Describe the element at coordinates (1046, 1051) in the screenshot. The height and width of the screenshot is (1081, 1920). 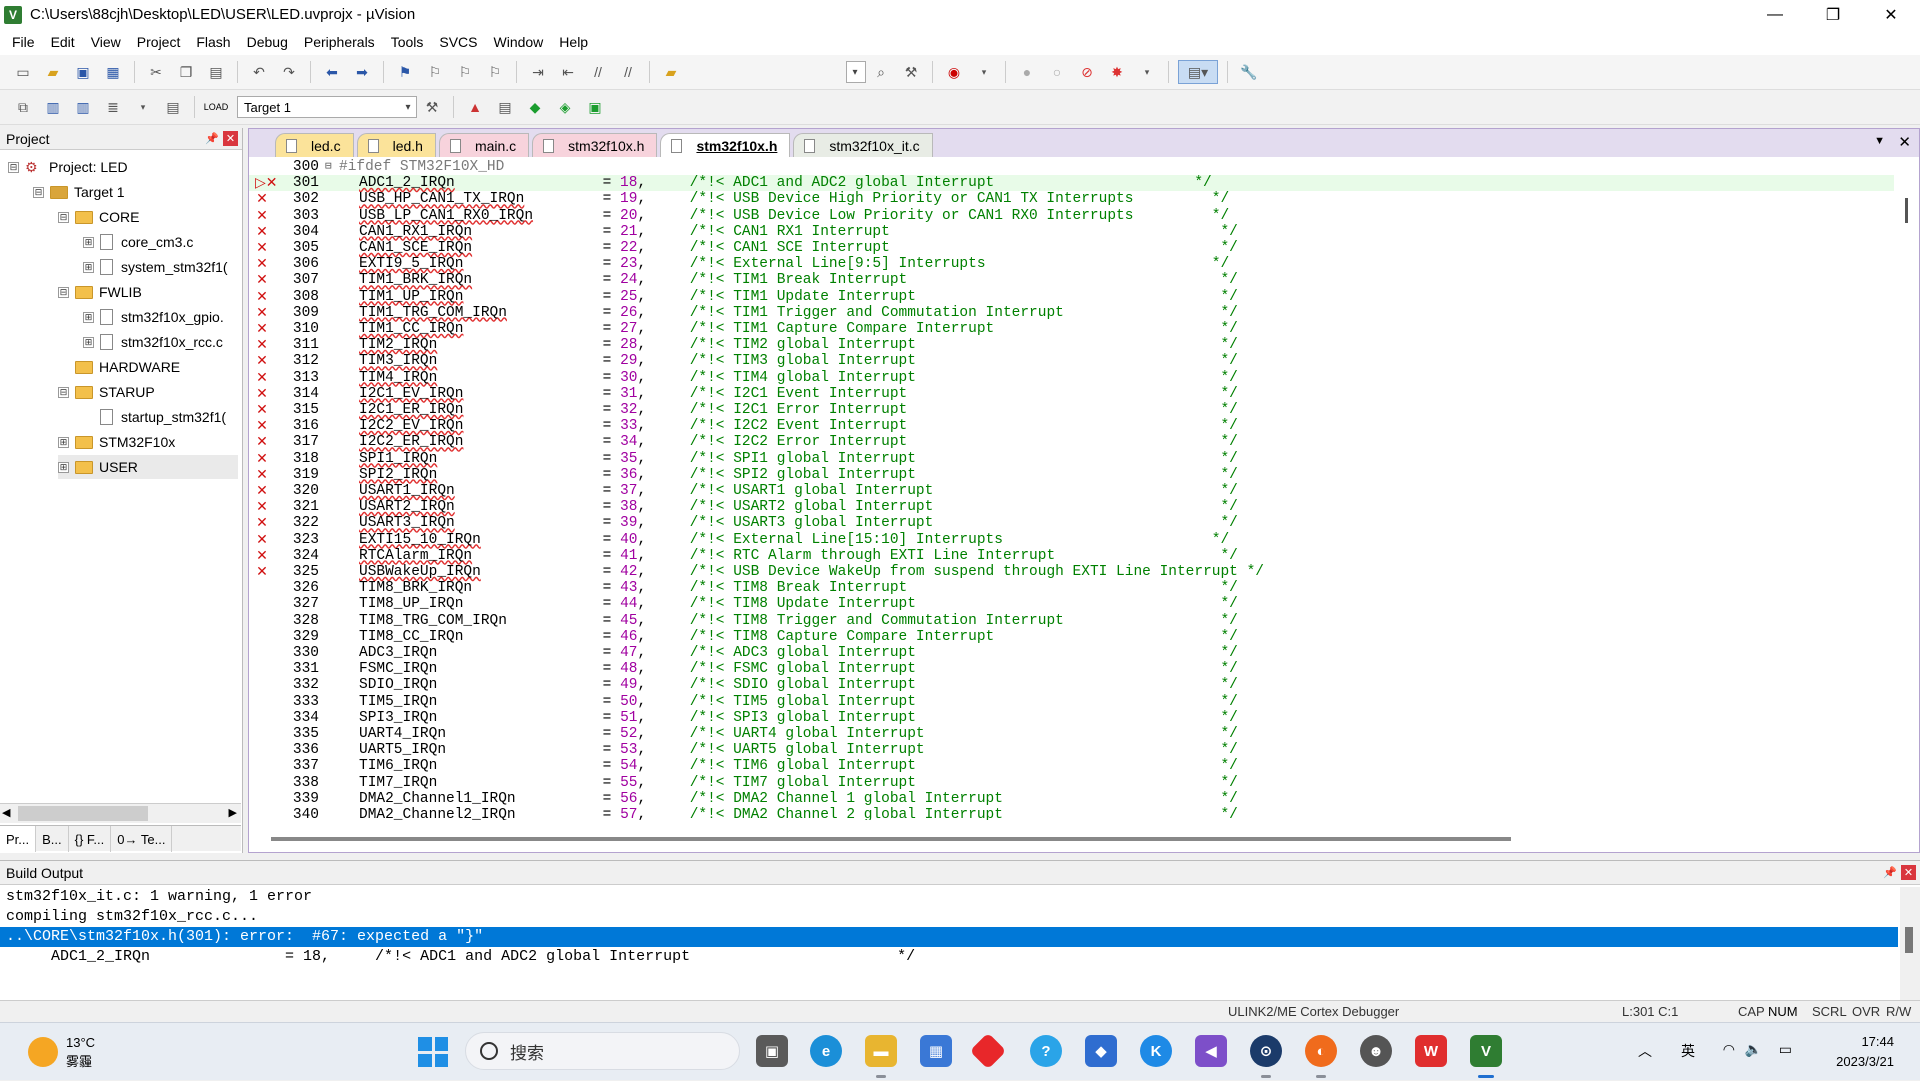
I see `help-app-icon: ?` at that location.